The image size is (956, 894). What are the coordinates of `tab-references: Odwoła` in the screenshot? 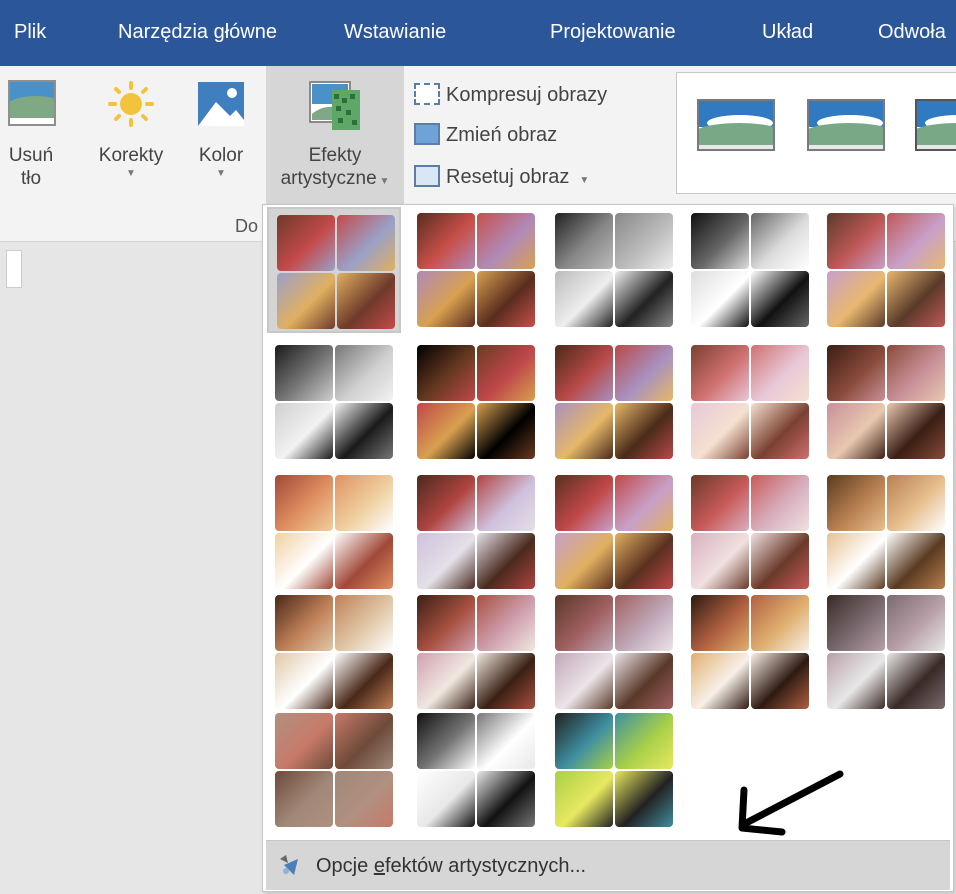 It's located at (912, 32).